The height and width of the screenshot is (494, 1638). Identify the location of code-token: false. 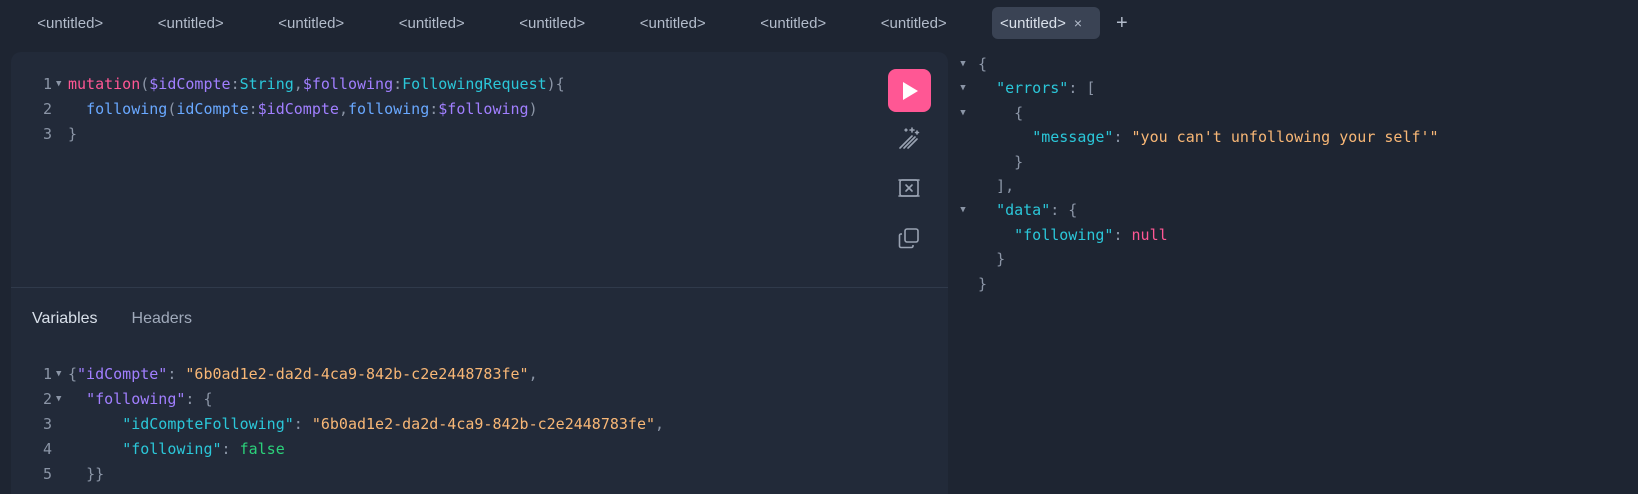
(262, 449).